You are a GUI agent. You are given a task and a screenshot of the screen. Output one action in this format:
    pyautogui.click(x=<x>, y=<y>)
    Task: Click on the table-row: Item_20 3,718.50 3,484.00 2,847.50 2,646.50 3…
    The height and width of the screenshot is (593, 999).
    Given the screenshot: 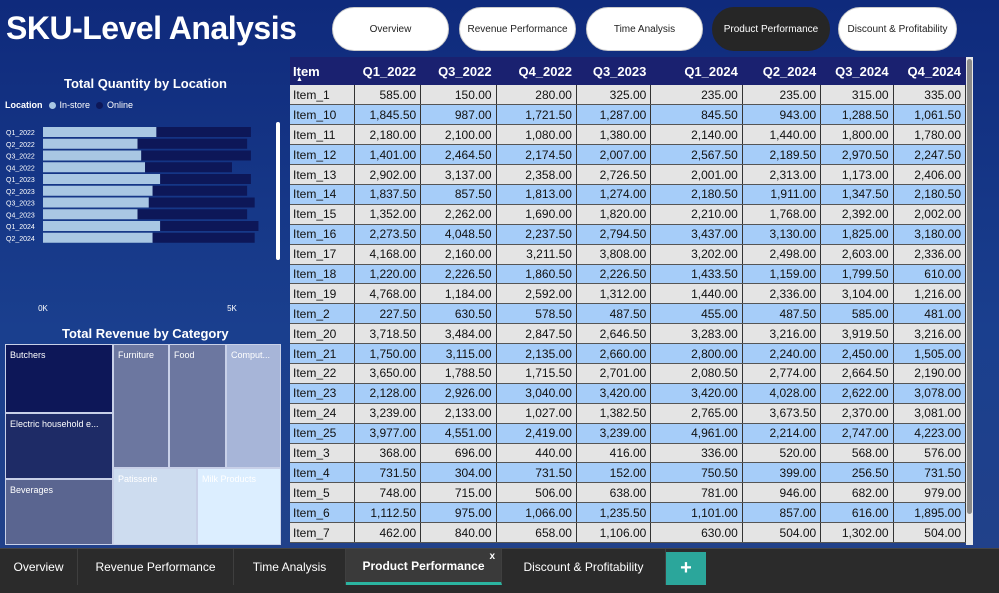 What is the action you would take?
    pyautogui.click(x=628, y=334)
    